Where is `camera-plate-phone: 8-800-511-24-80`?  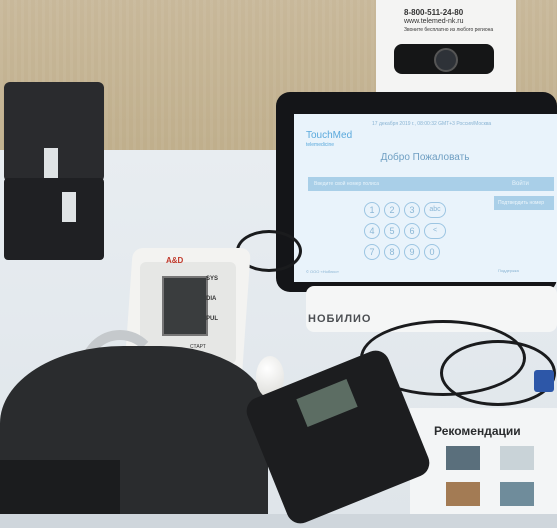 camera-plate-phone: 8-800-511-24-80 is located at coordinates (434, 12).